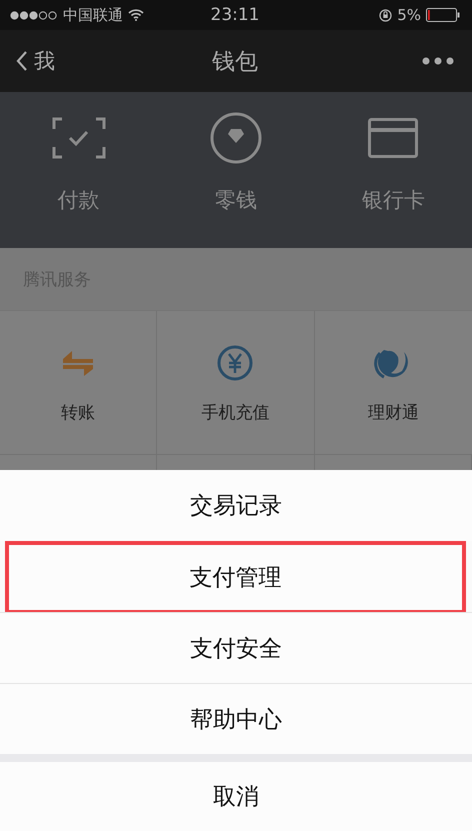  Describe the element at coordinates (235, 363) in the screenshot. I see `yuan-coin-icon` at that location.